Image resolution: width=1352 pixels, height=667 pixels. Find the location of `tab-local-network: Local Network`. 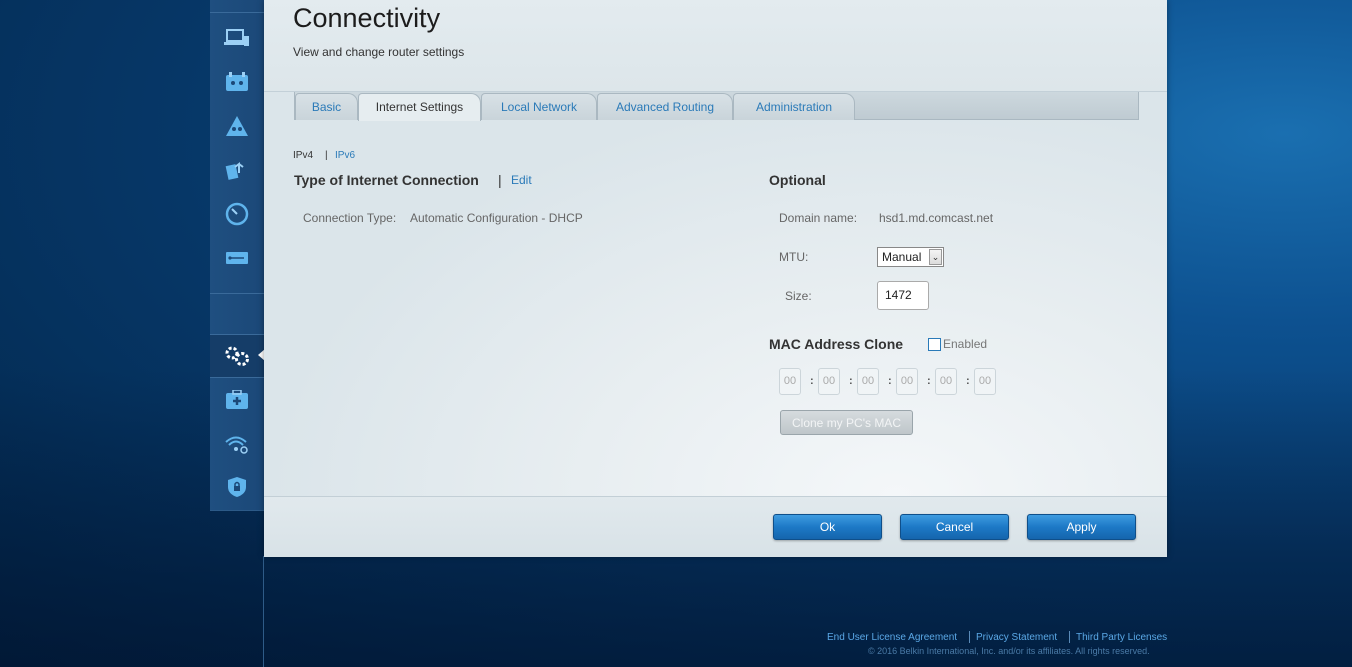

tab-local-network: Local Network is located at coordinates (539, 106).